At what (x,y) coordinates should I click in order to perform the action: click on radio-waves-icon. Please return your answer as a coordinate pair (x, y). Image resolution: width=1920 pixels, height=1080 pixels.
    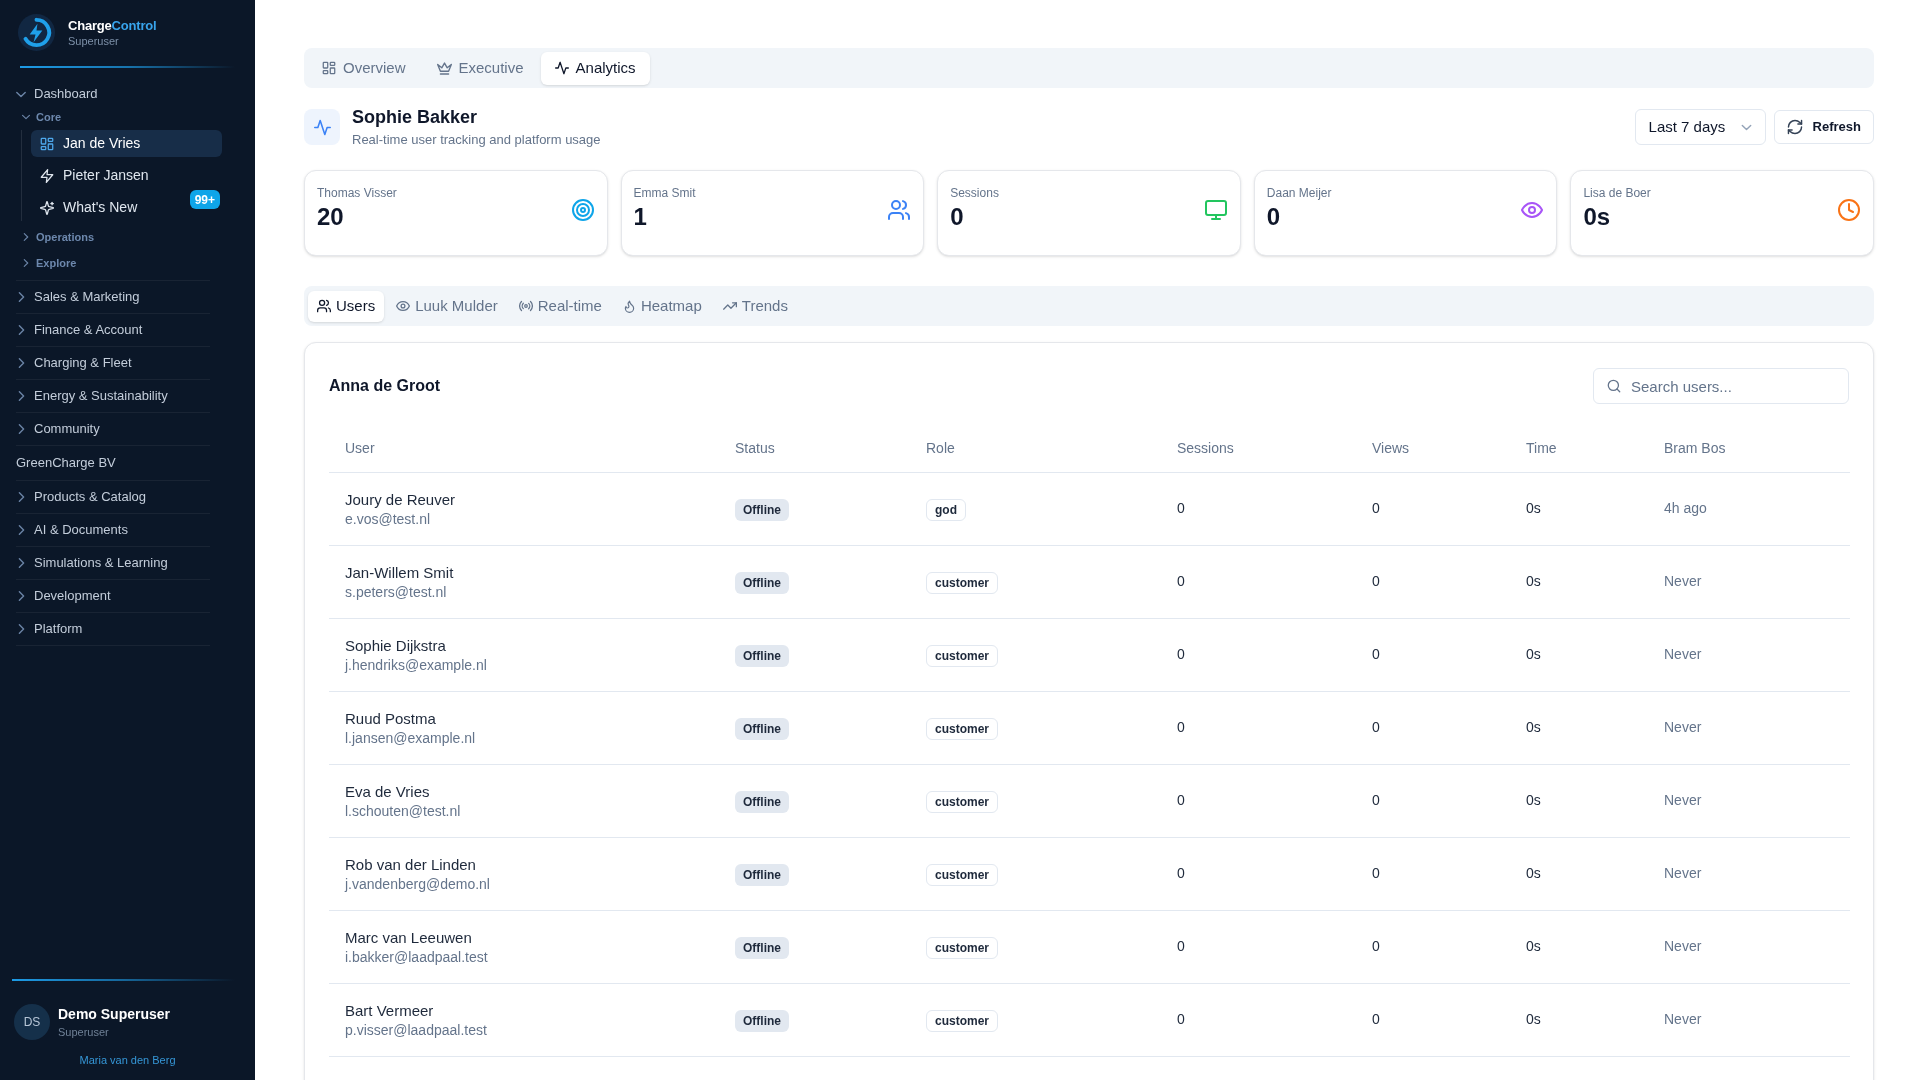
    Looking at the image, I should click on (525, 306).